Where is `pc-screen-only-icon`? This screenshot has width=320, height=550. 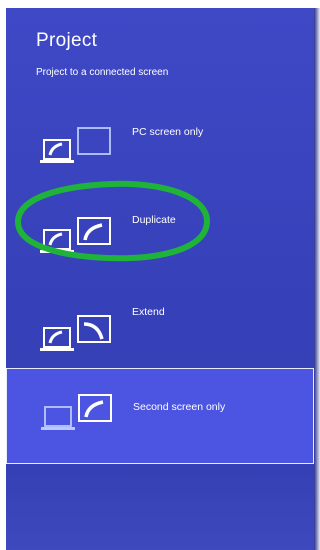 pc-screen-only-icon is located at coordinates (75, 145).